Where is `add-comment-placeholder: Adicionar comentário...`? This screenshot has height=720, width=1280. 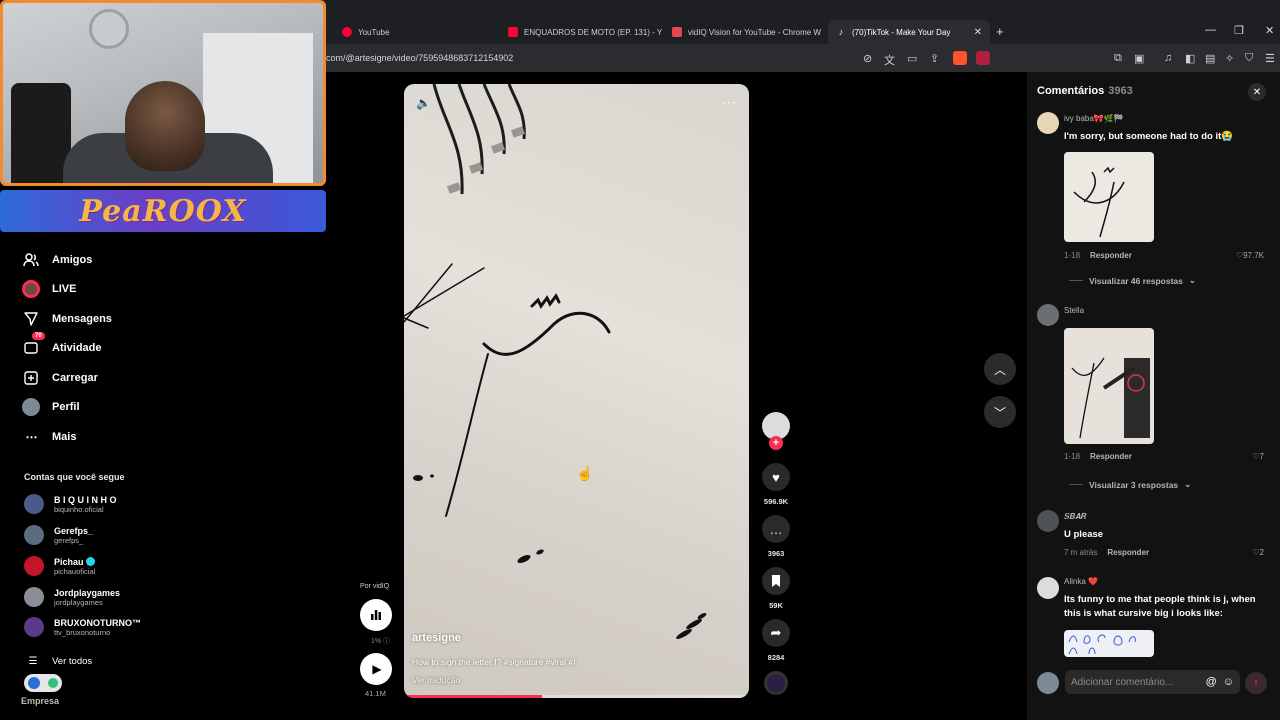 add-comment-placeholder: Adicionar comentário... is located at coordinates (1122, 682).